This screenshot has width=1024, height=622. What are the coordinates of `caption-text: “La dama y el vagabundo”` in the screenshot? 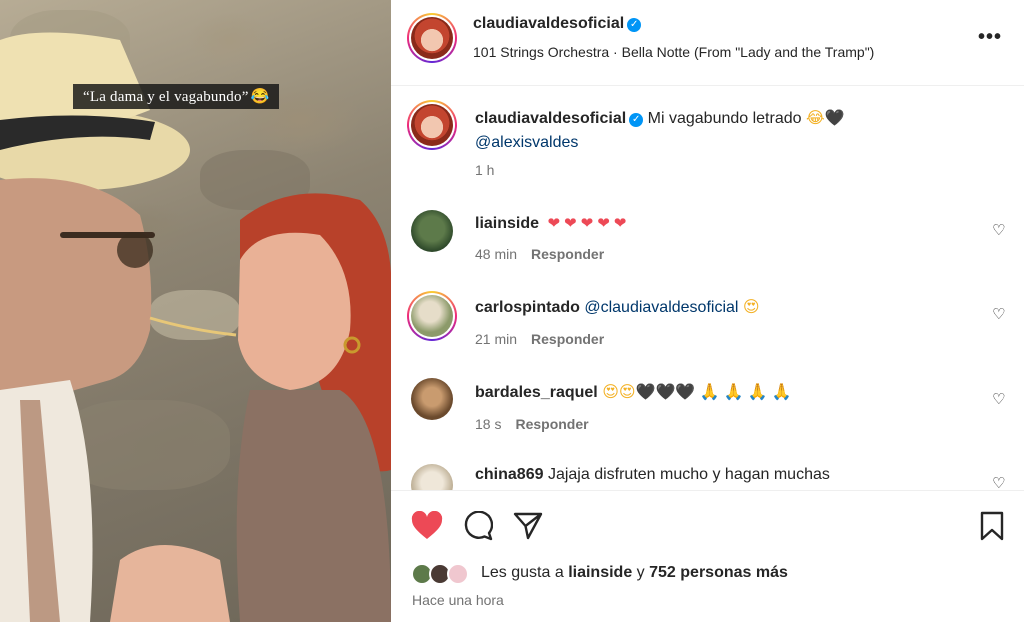 It's located at (166, 97).